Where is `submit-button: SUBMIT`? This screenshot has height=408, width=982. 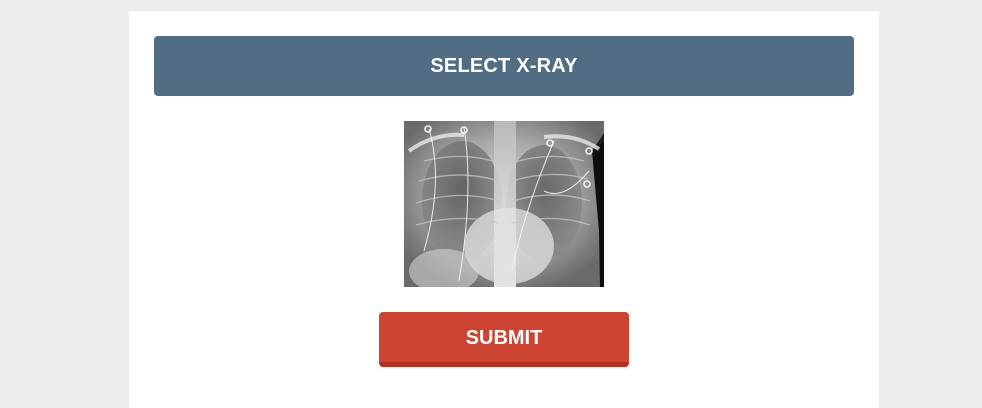 submit-button: SUBMIT is located at coordinates (504, 339).